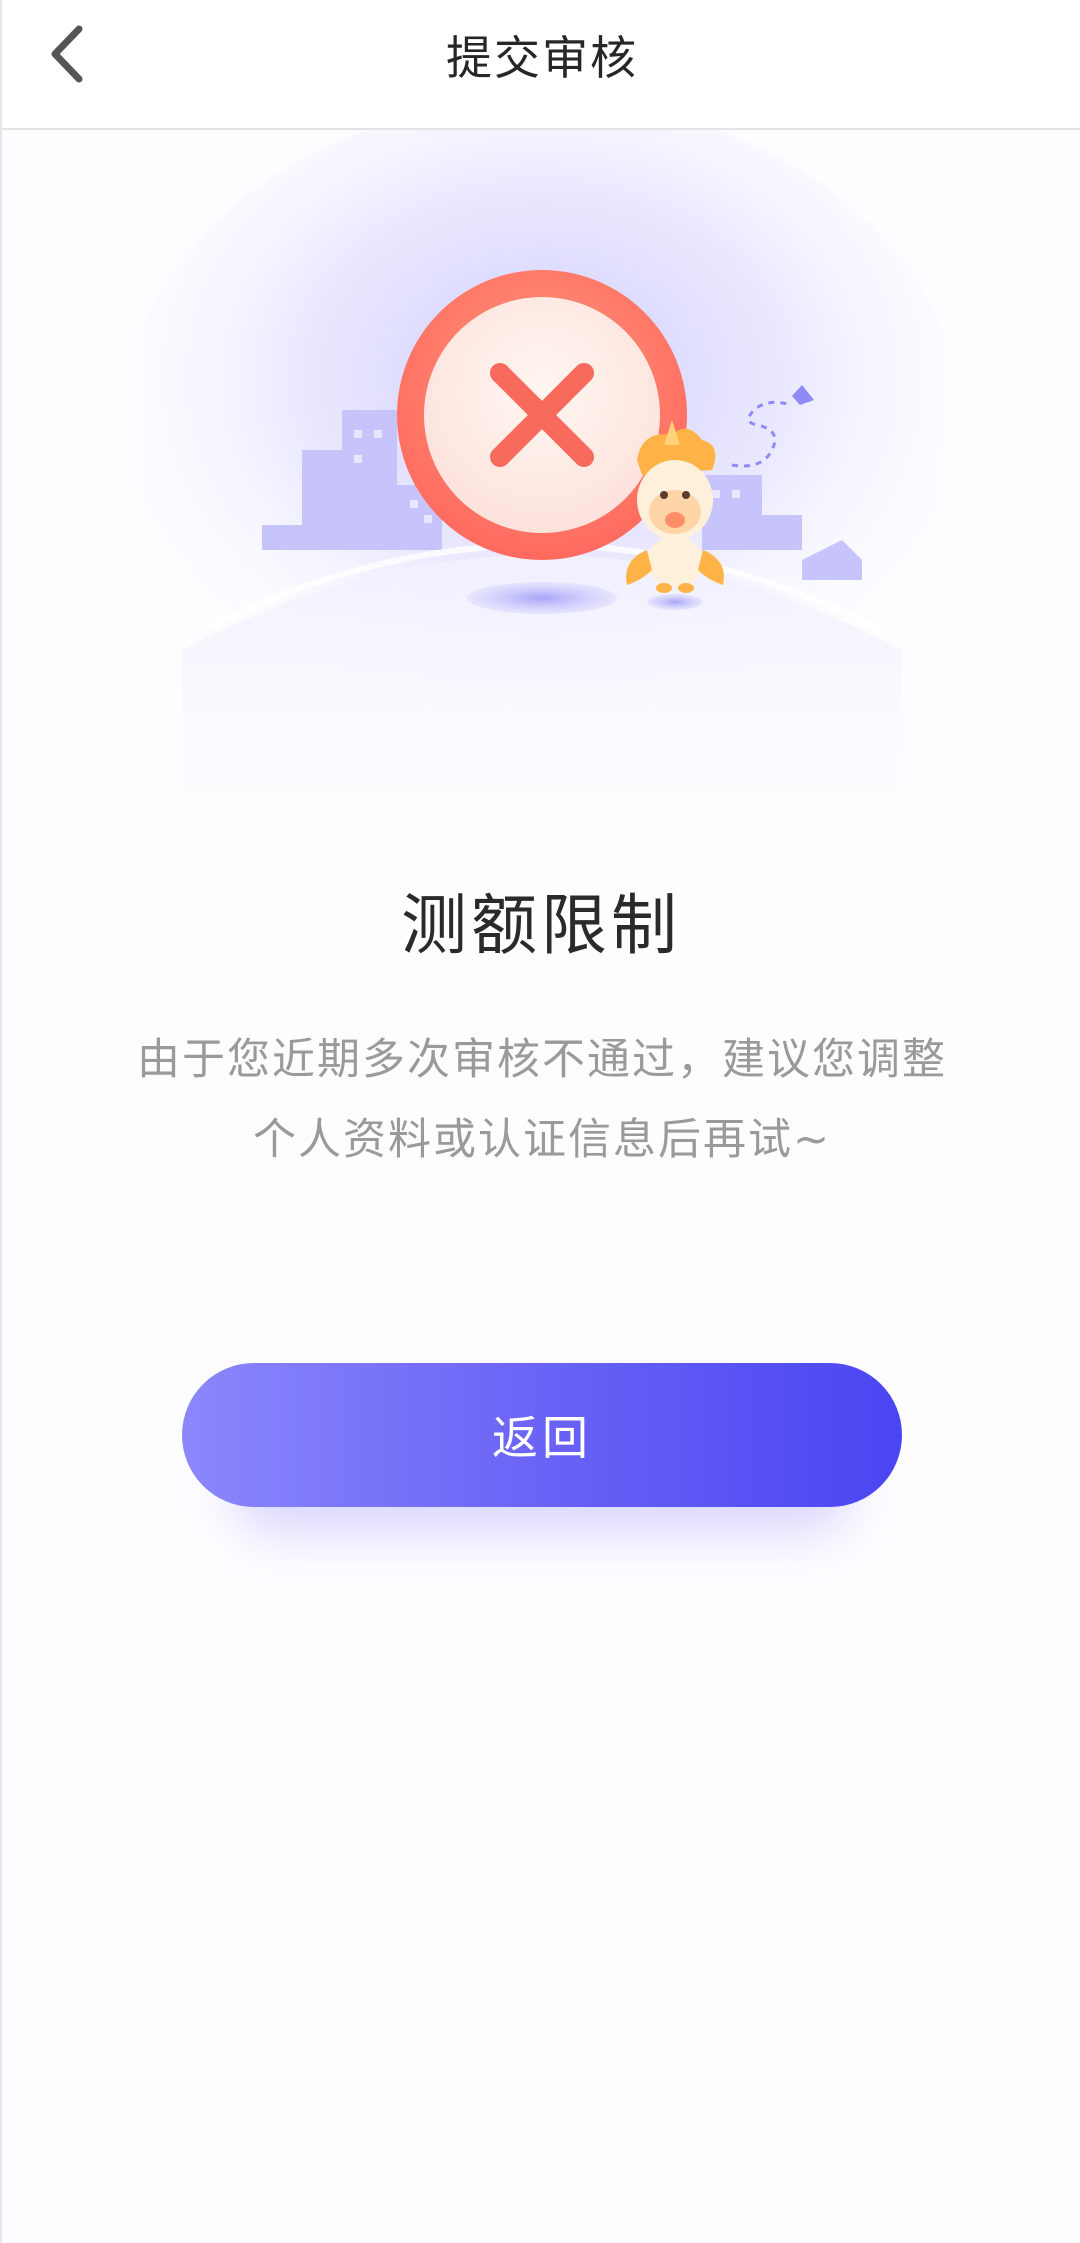  I want to click on page-title: 提交审核, so click(542, 58).